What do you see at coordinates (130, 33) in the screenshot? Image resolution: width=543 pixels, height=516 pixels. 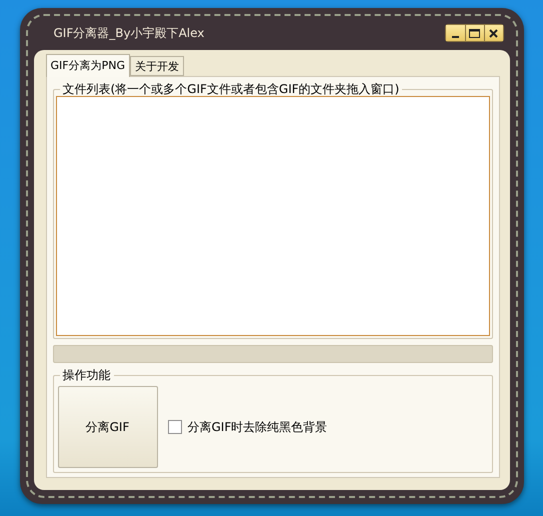 I see `window-title: GIF分离器_By小宇殿下Alex` at bounding box center [130, 33].